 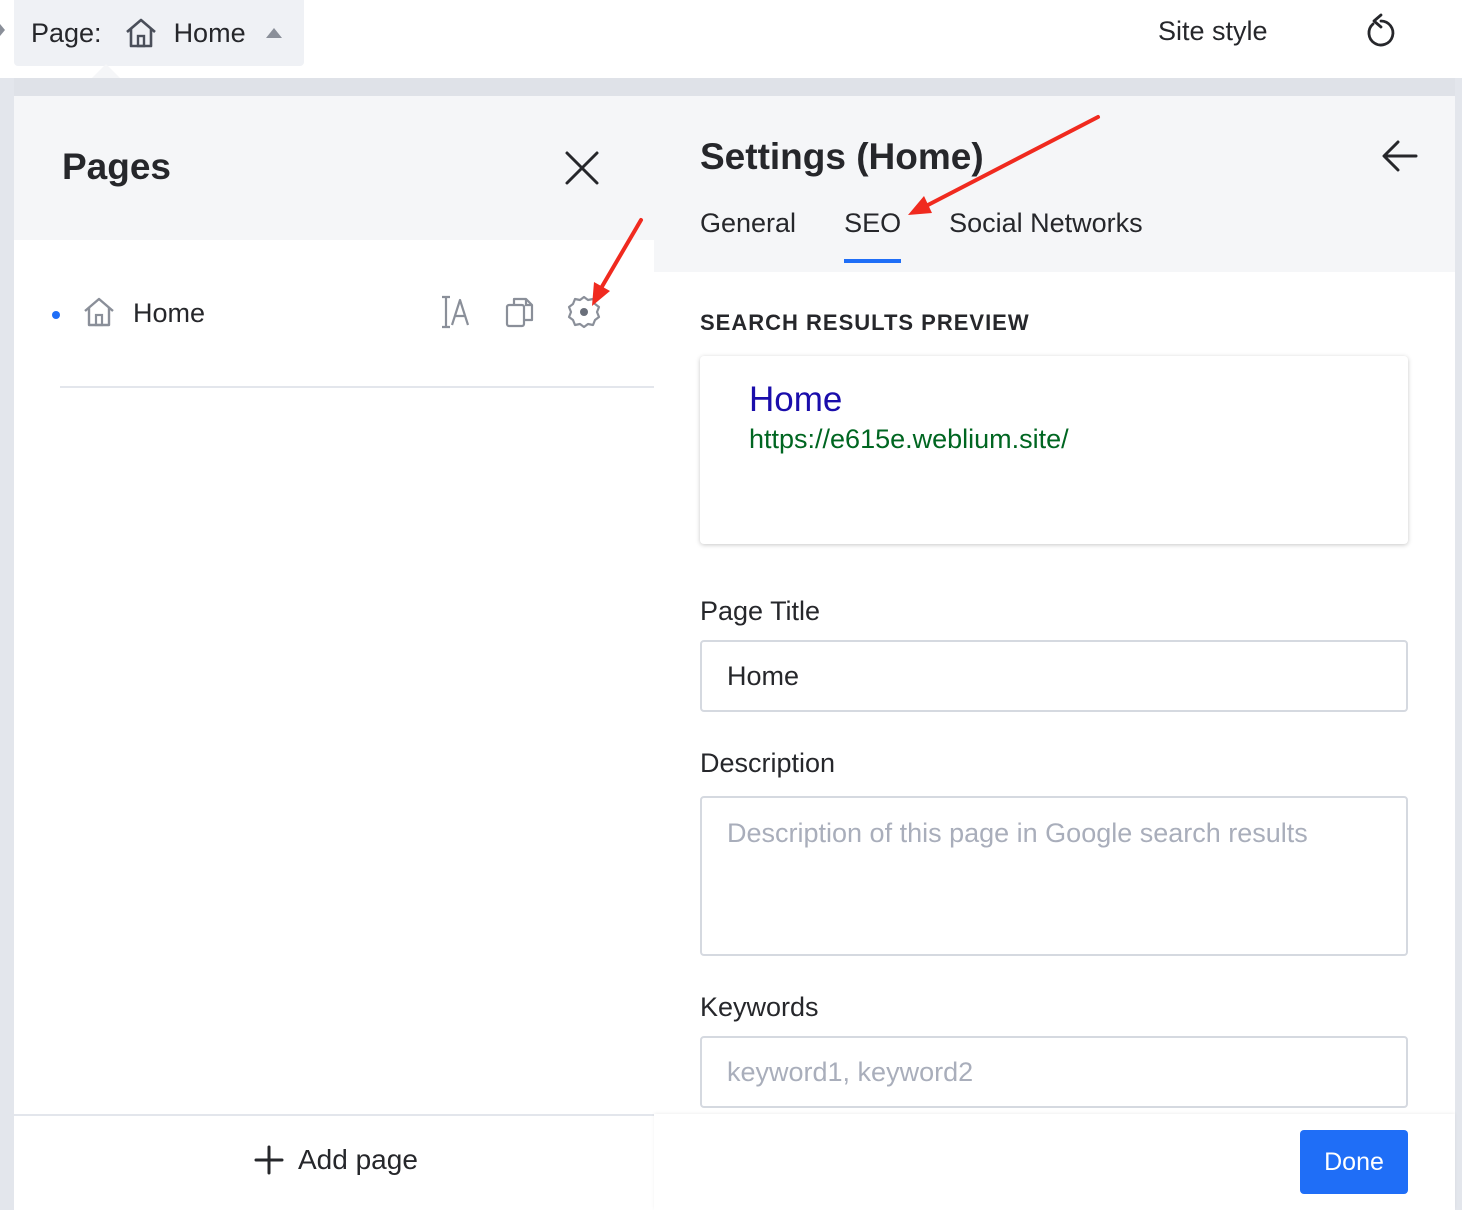 I want to click on plus-icon, so click(x=269, y=1160).